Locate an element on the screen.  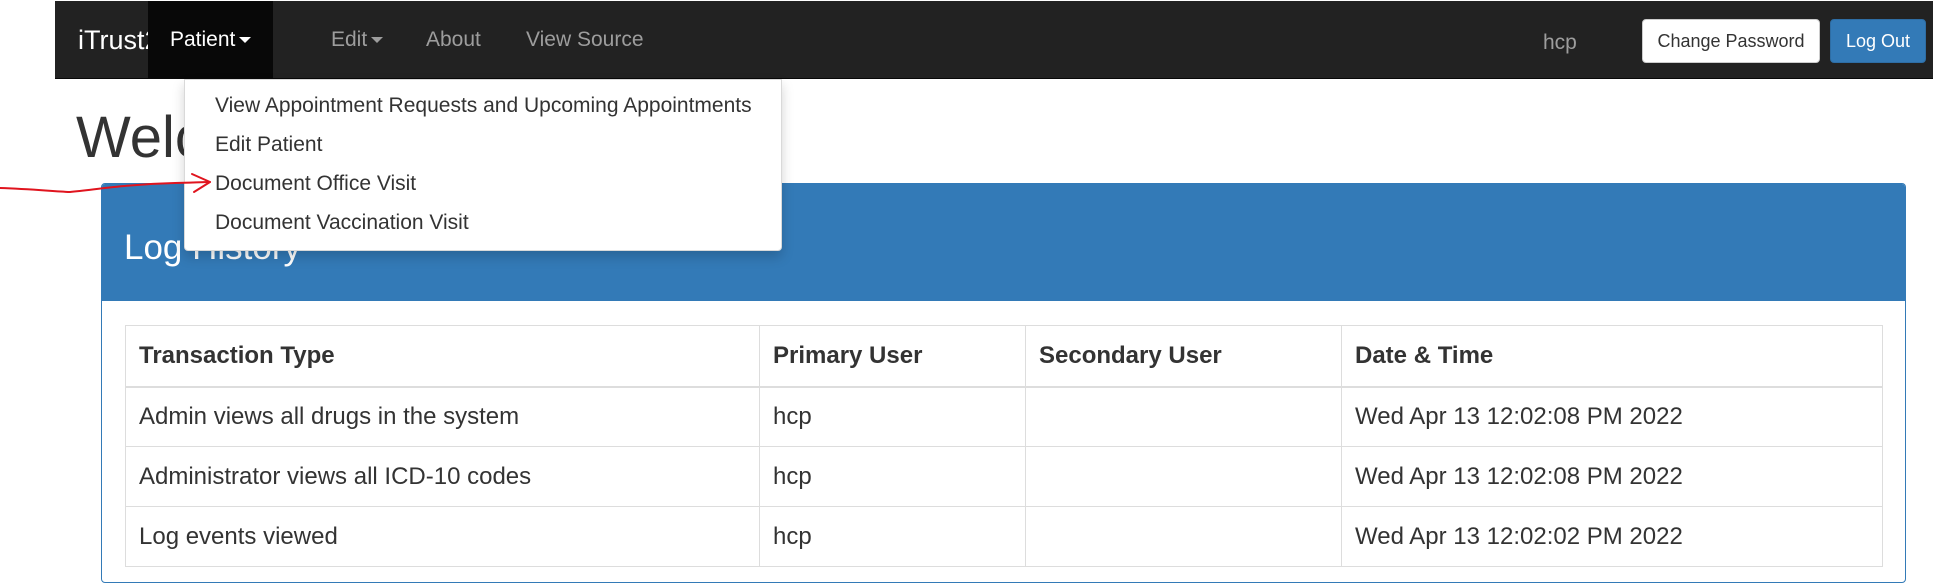
cell-transaction-type: Administrator views all ICD-10 codes is located at coordinates (442, 476).